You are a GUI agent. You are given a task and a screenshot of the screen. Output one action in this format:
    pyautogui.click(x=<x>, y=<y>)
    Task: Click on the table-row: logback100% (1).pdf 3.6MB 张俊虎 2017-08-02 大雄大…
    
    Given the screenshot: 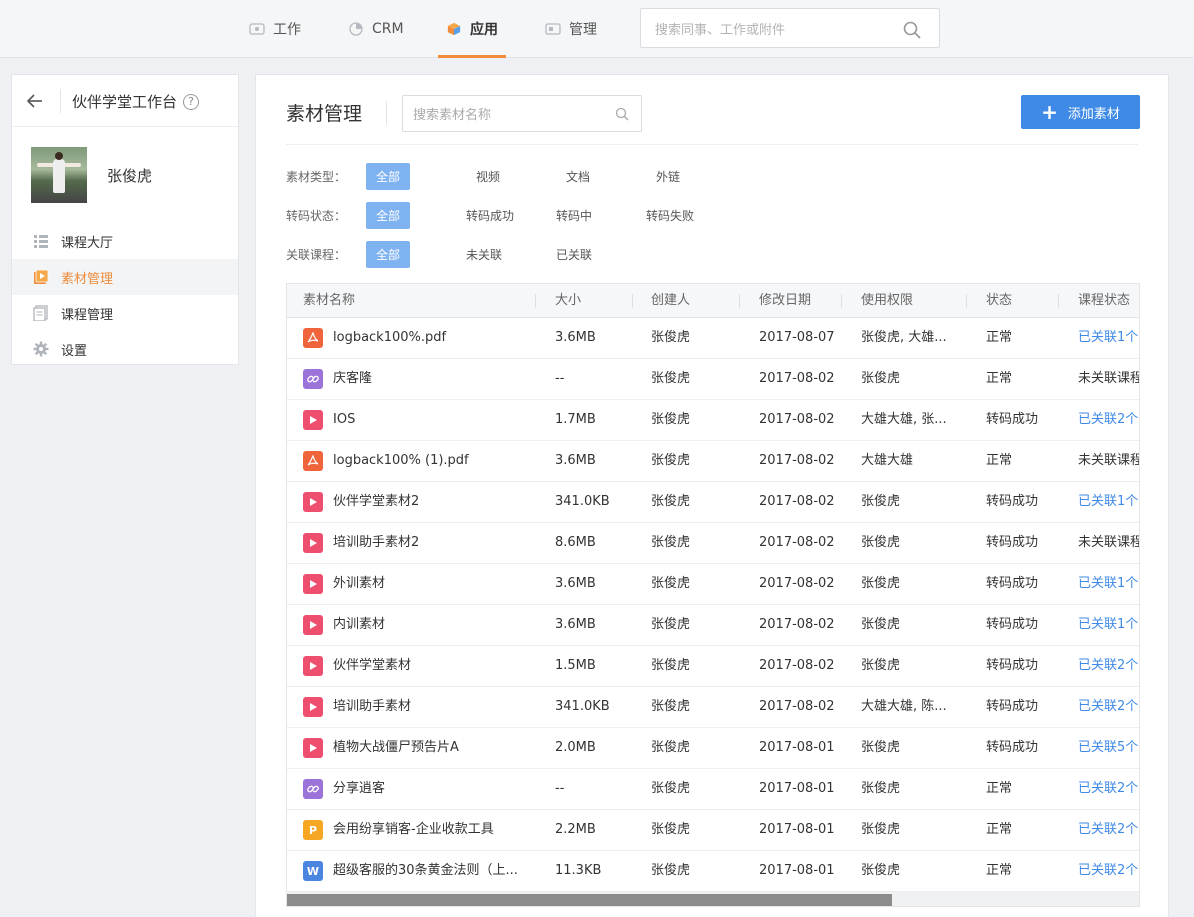 What is the action you would take?
    pyautogui.click(x=713, y=461)
    